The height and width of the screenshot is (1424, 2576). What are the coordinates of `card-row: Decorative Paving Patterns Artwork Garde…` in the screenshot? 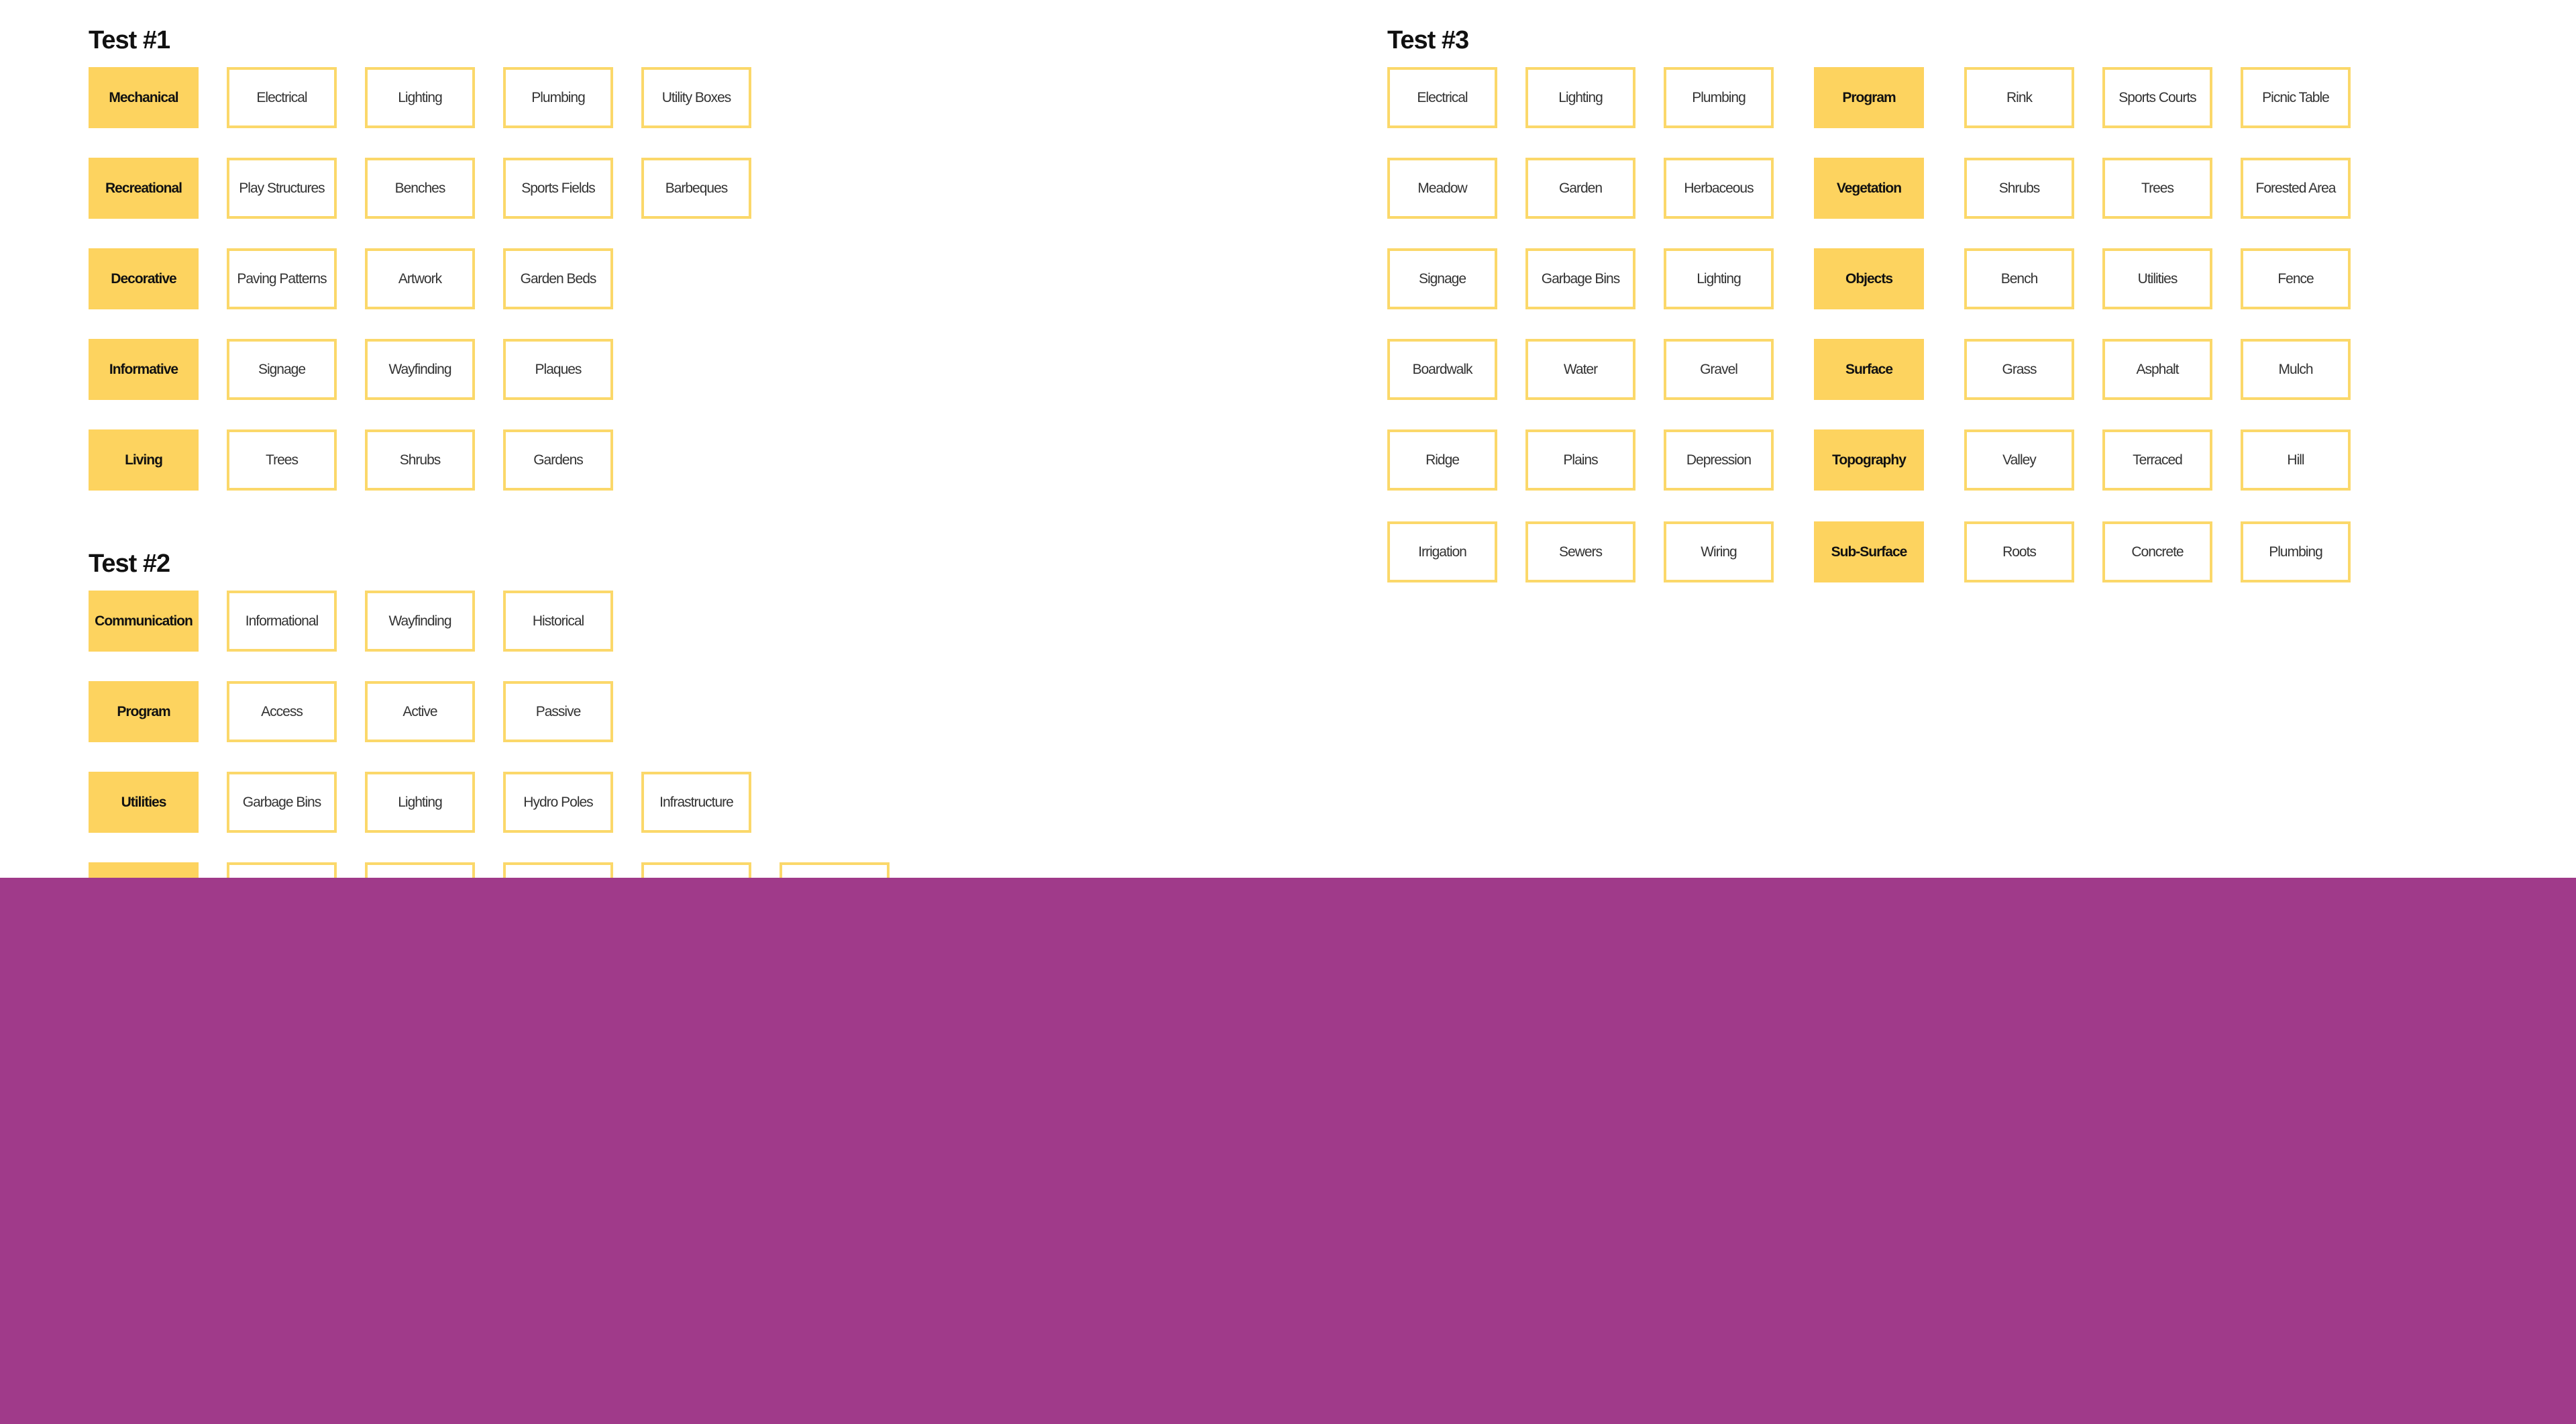 It's located at (420, 278).